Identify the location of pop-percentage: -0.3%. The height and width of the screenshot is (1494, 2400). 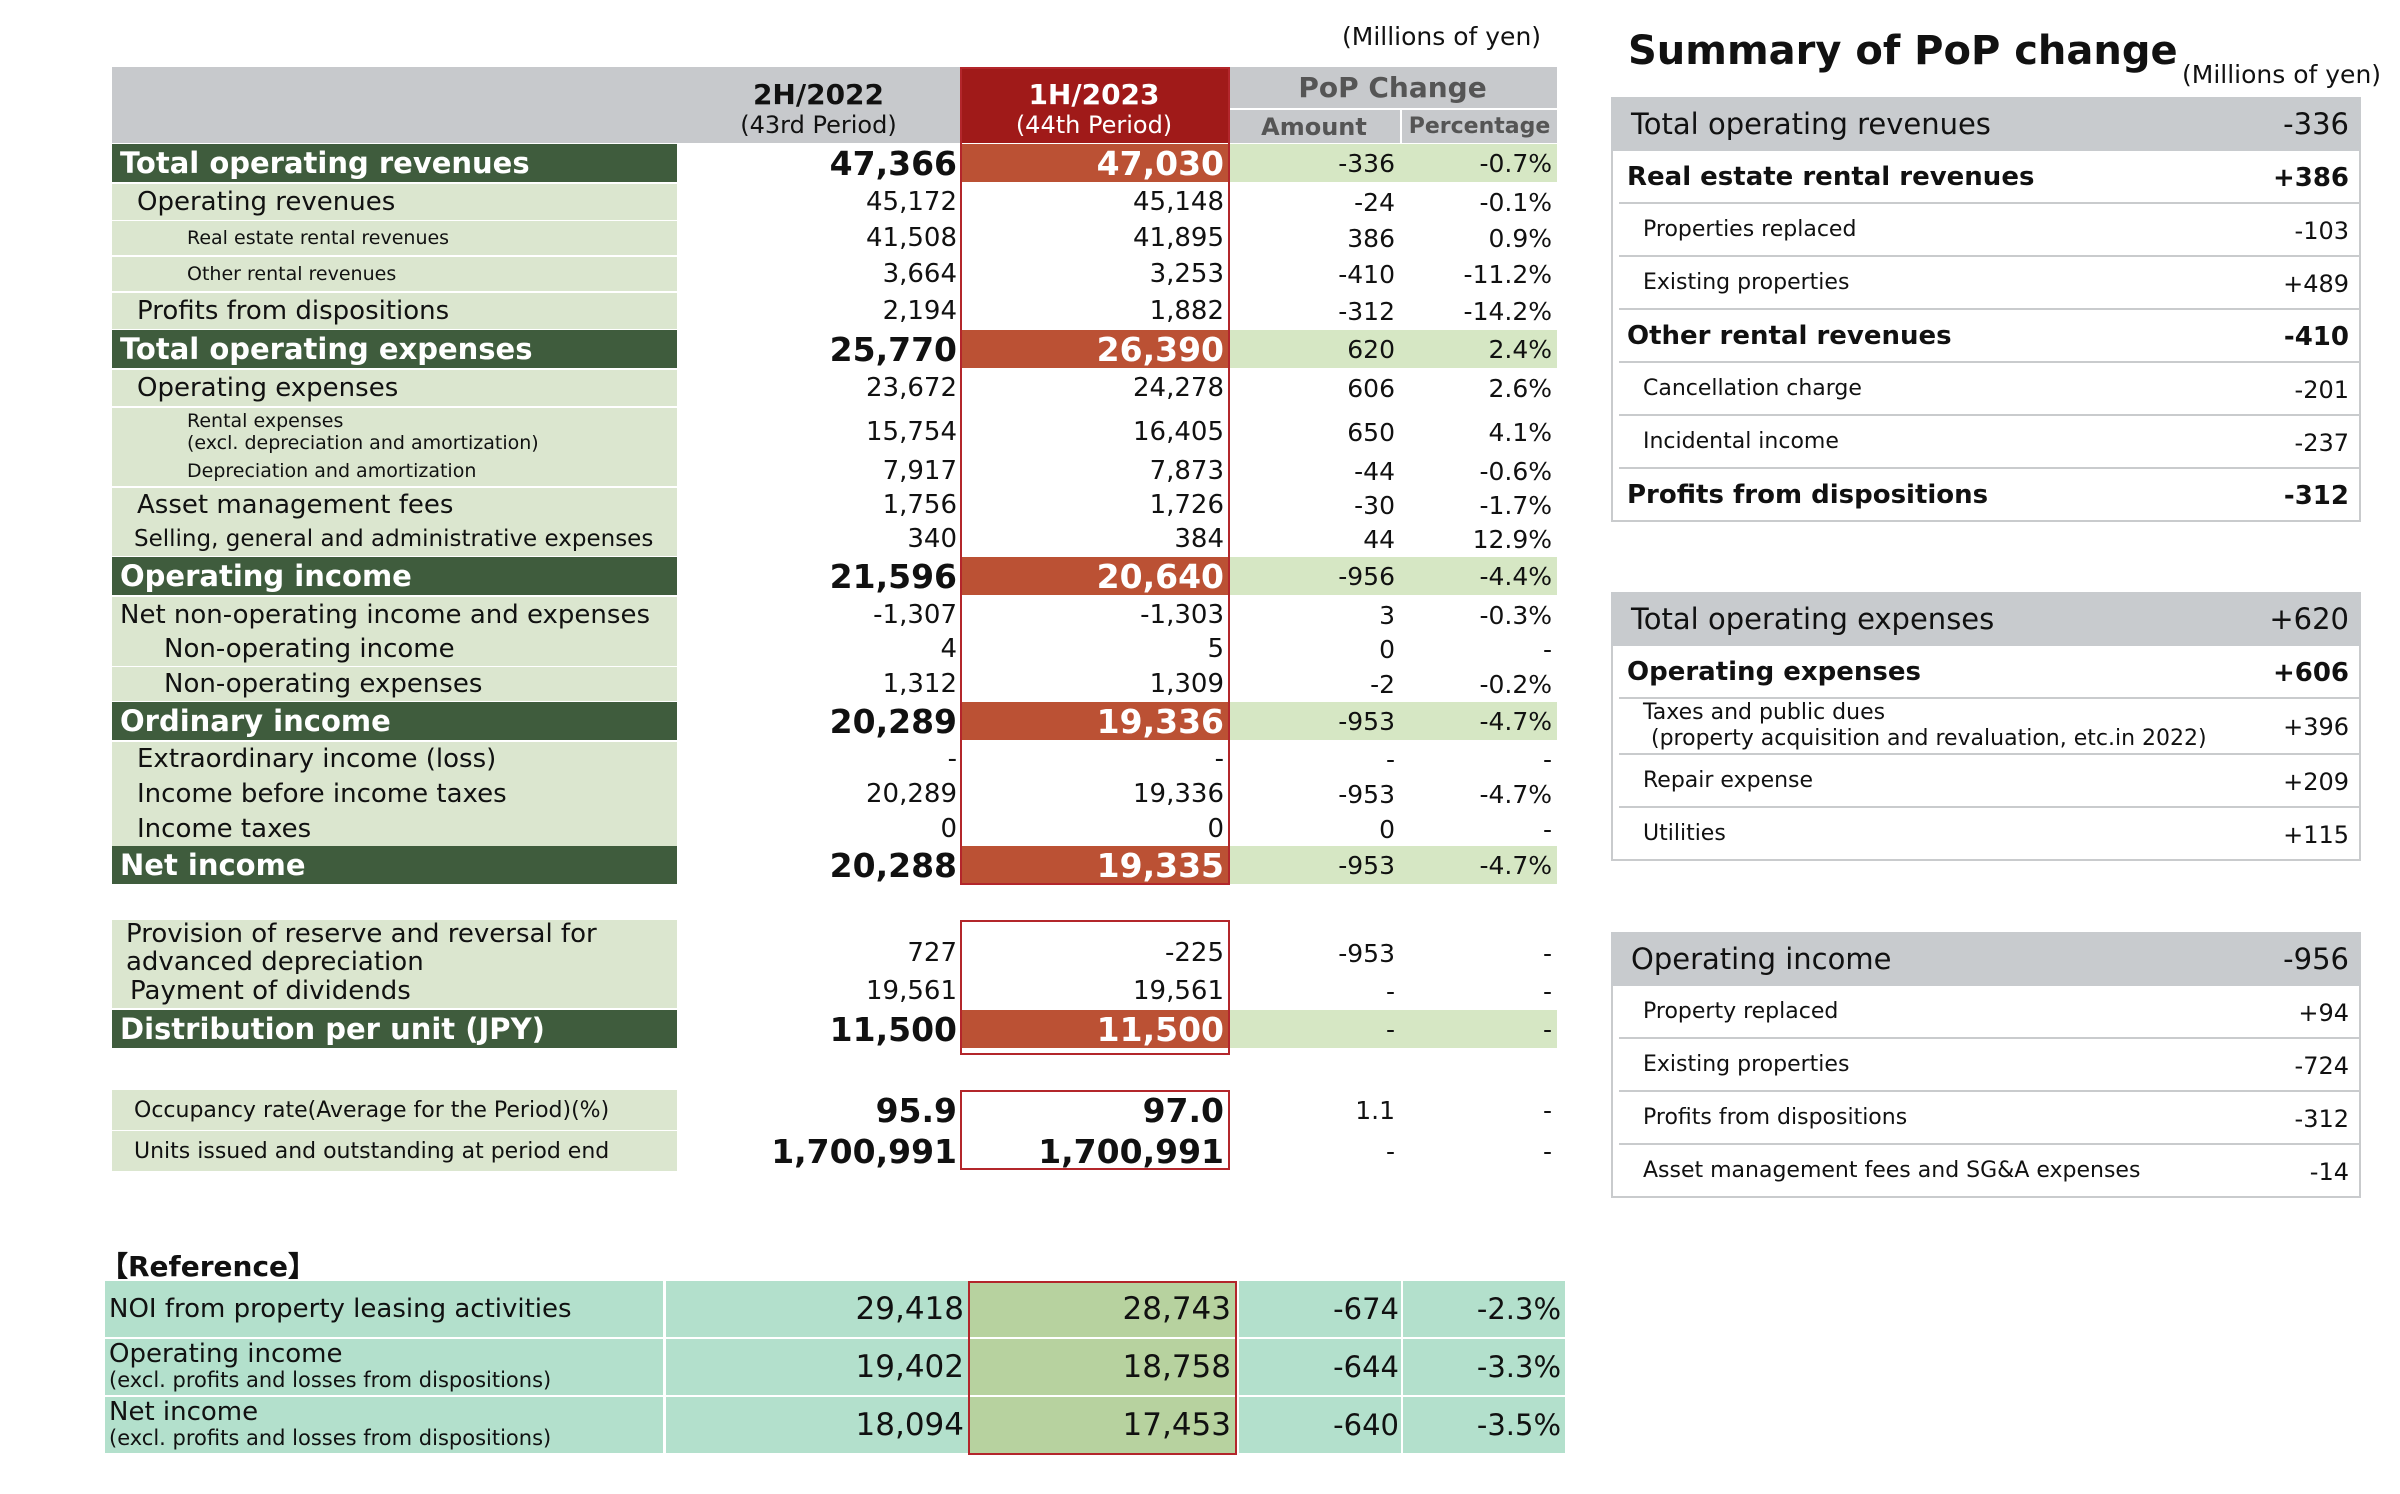
(1515, 615).